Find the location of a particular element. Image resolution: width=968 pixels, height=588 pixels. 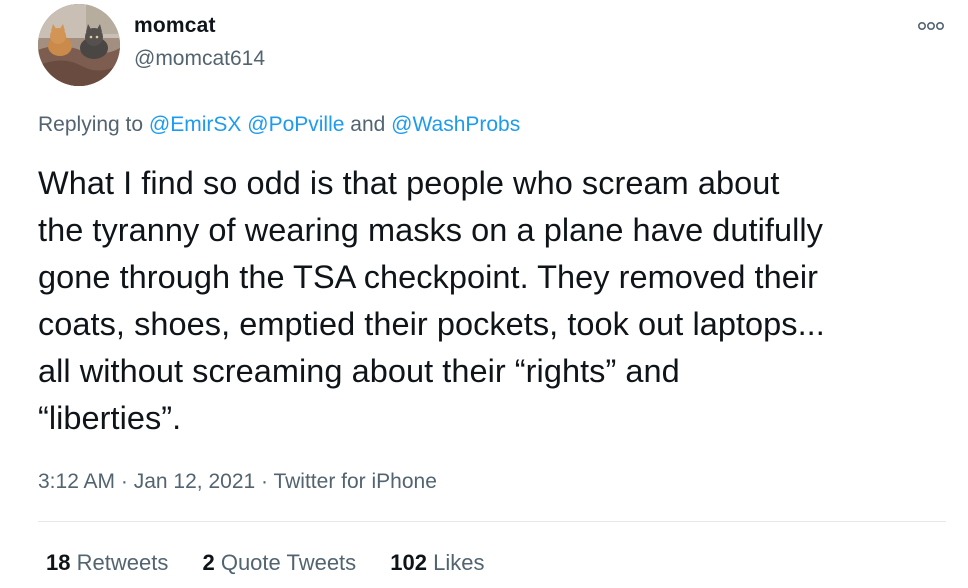

mention-emirsx: @EmirSX is located at coordinates (195, 124).